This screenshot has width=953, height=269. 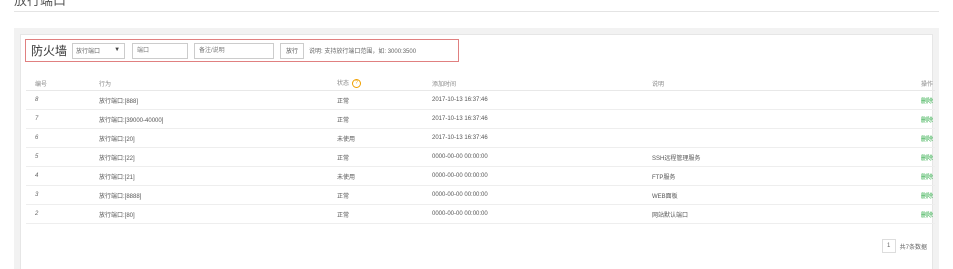 I want to click on table-row: 8 放行端口:[888] 正常 2017-10-13 16:37:46 删除, so click(x=480, y=100).